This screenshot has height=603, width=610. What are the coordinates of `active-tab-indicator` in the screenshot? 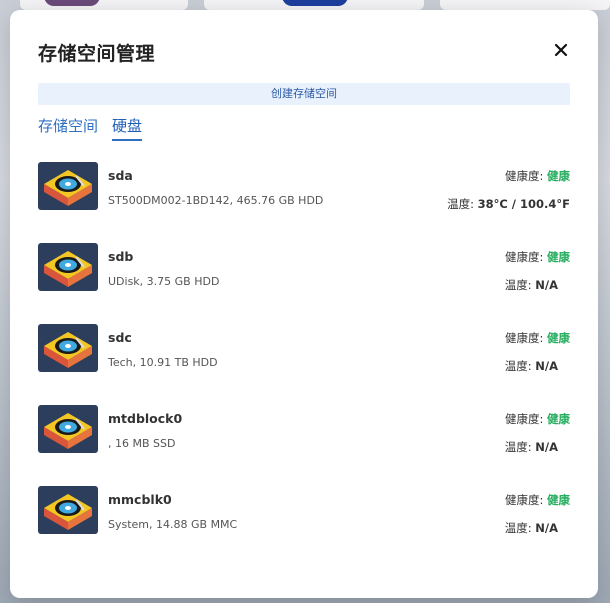 It's located at (127, 140).